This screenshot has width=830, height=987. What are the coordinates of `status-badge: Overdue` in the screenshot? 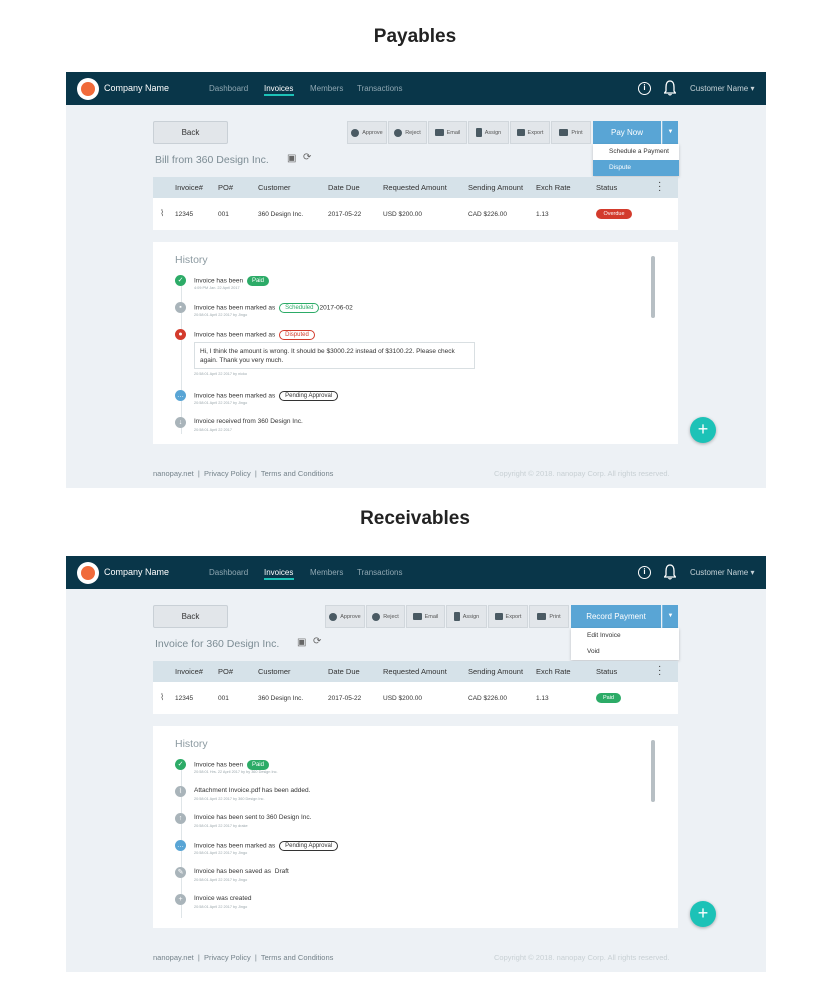 It's located at (614, 214).